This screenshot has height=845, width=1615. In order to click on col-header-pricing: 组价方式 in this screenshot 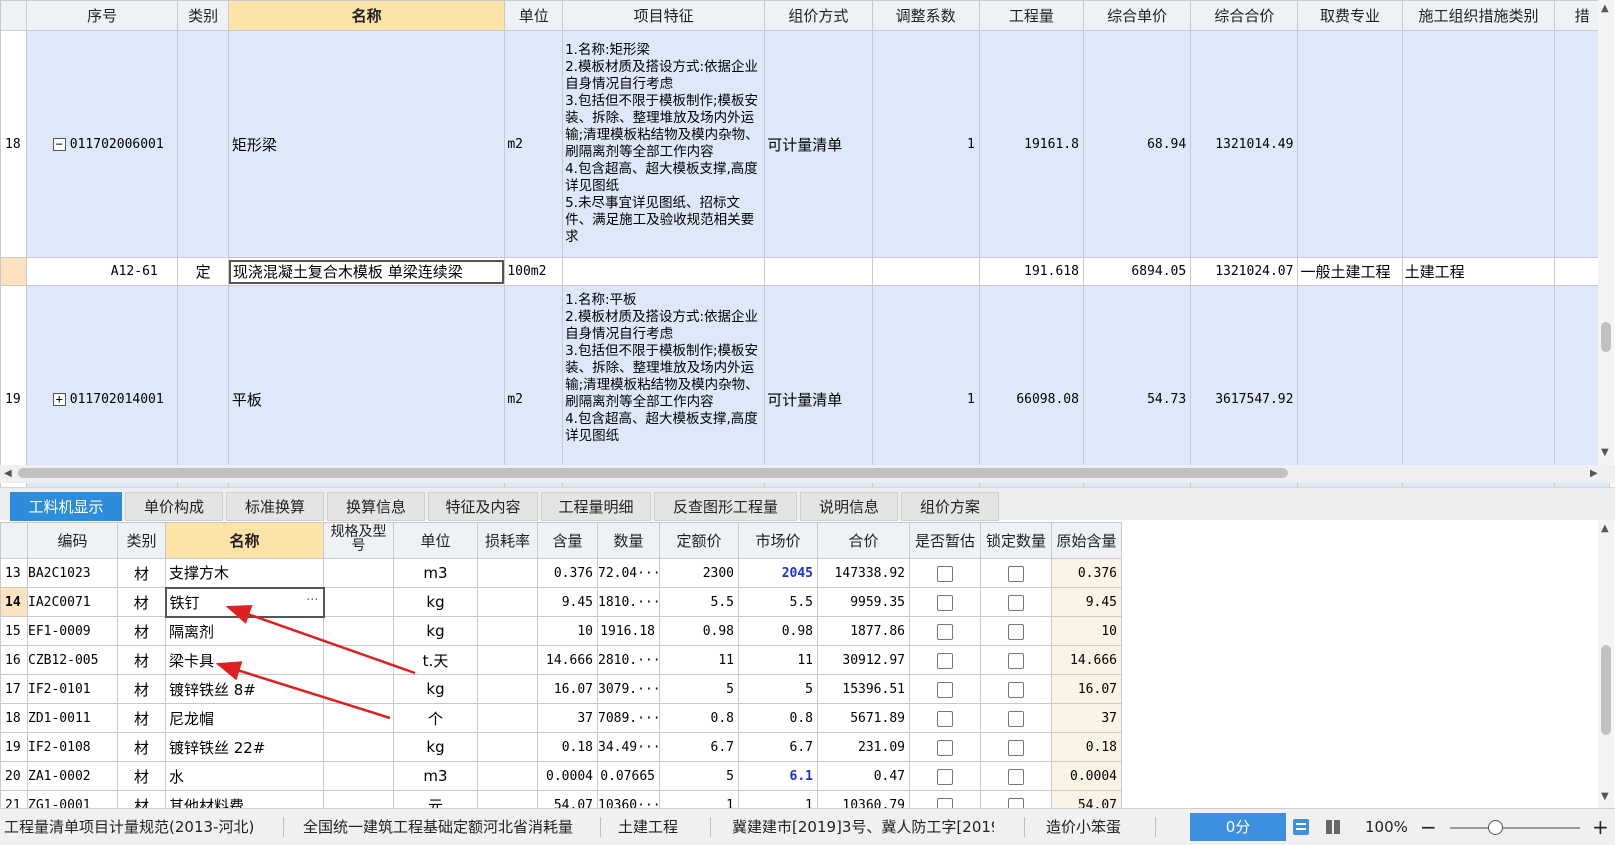, I will do `click(818, 15)`.